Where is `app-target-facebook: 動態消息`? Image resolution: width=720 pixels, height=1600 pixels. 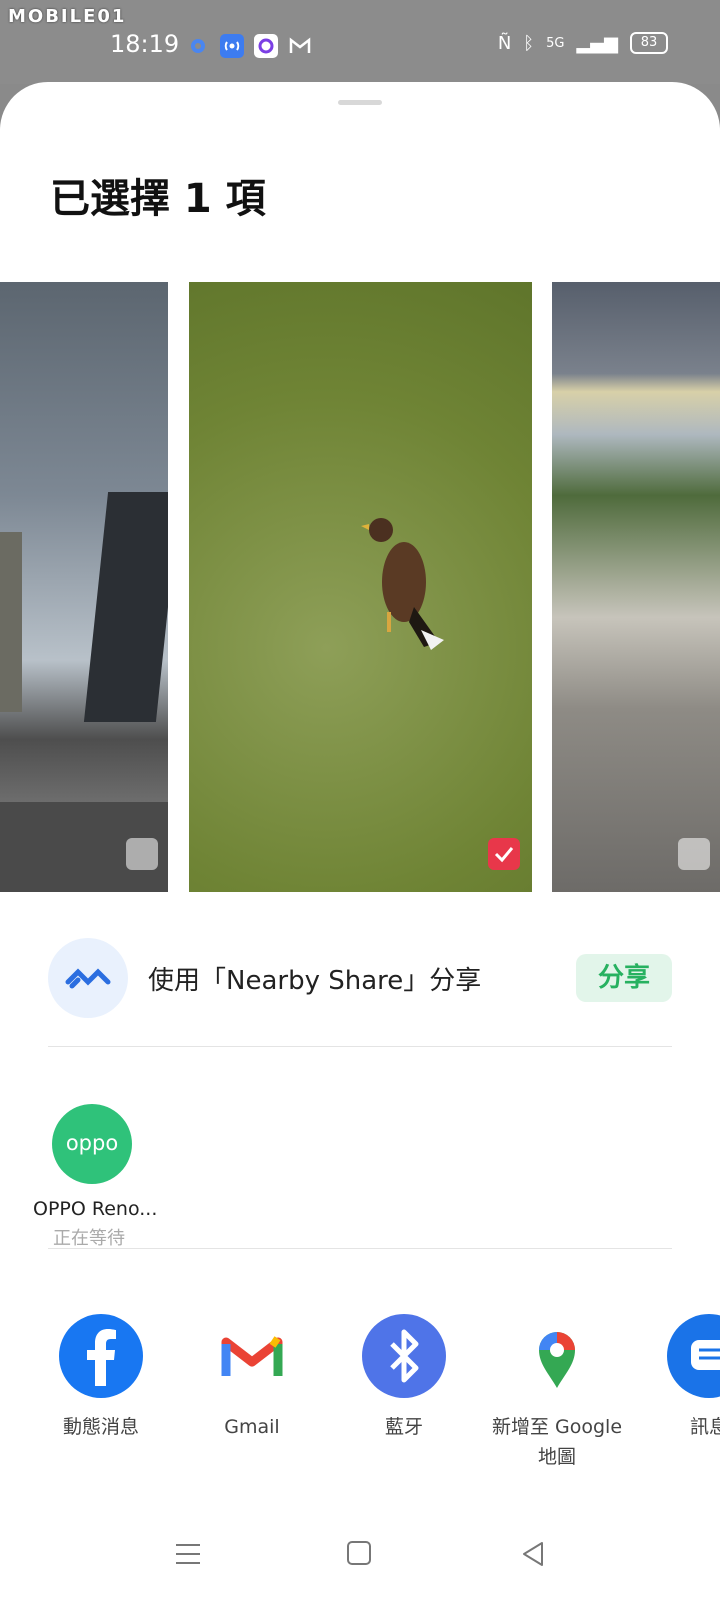
app-target-facebook: 動態消息 is located at coordinates (101, 1378).